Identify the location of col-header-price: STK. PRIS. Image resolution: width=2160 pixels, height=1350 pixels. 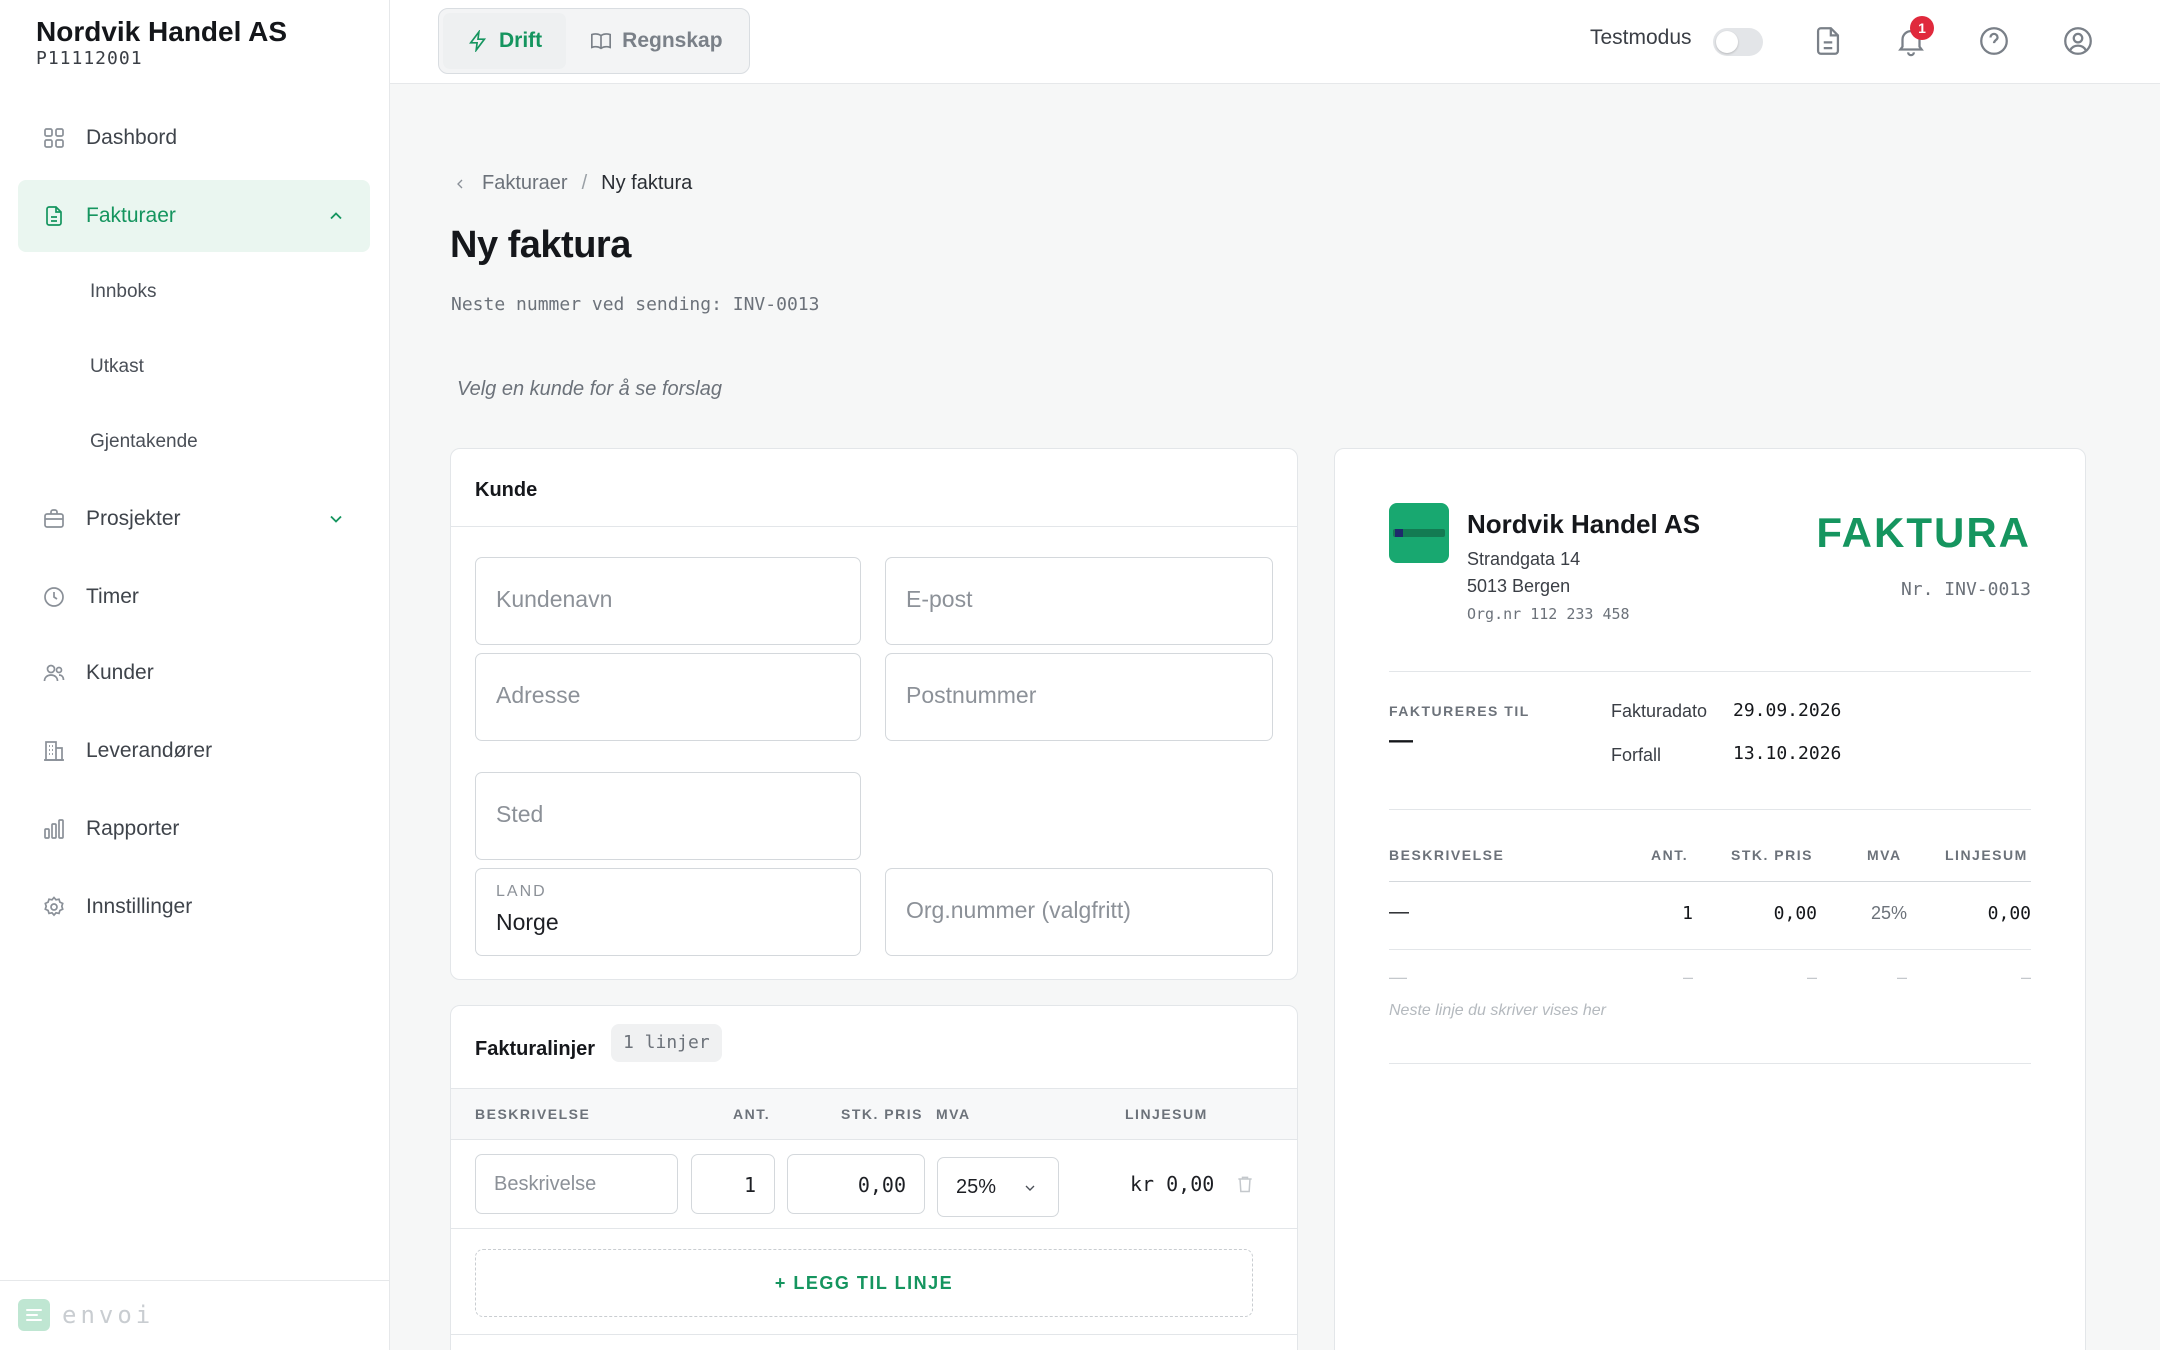
(882, 1114).